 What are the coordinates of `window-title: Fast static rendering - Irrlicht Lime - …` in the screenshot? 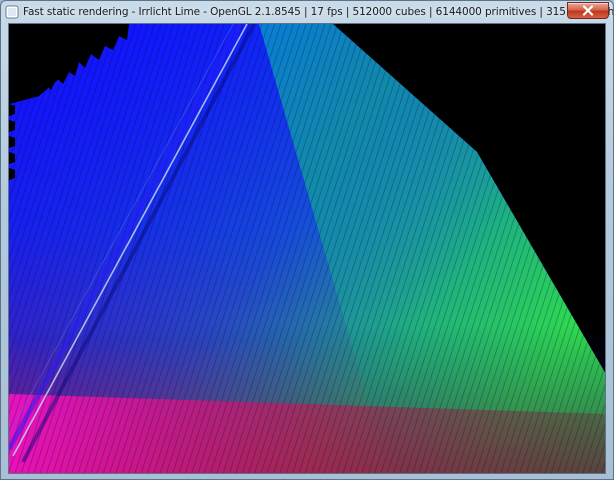 It's located at (318, 12).